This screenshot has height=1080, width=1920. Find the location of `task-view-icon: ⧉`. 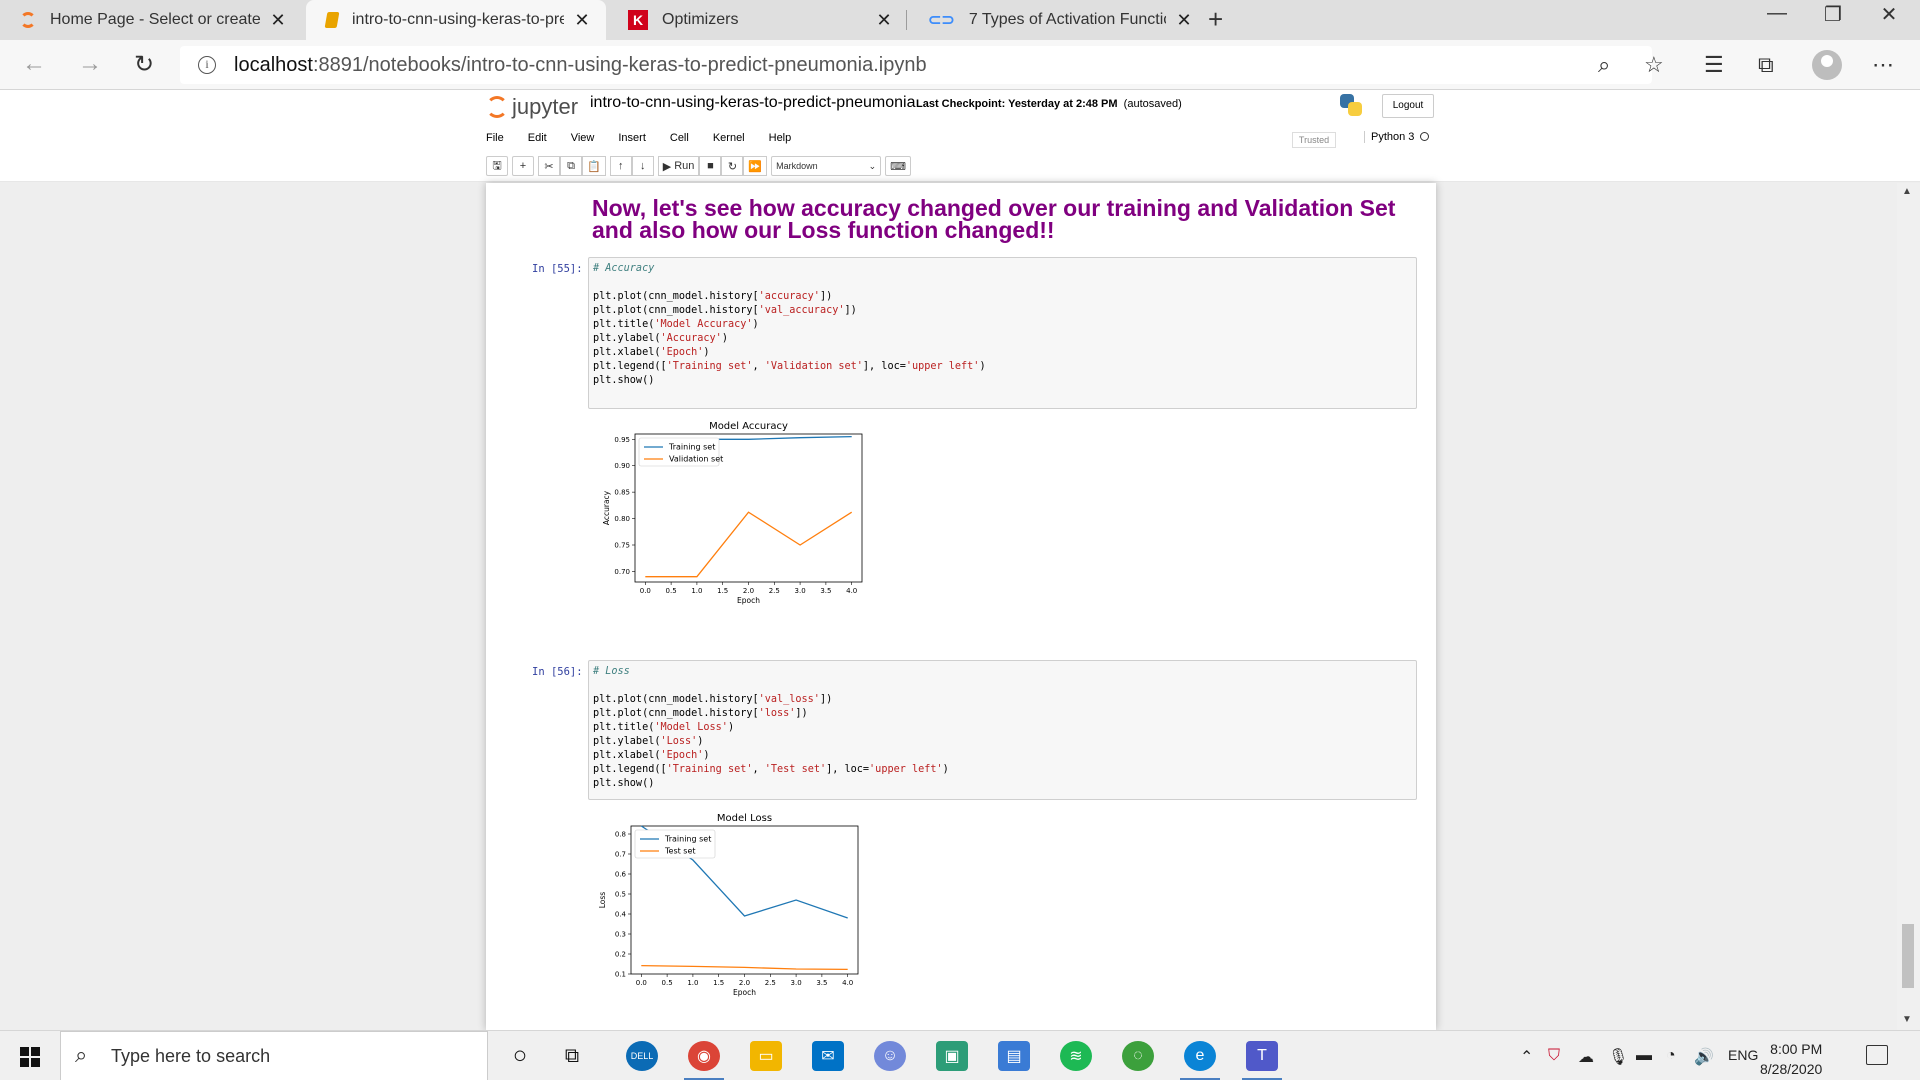

task-view-icon: ⧉ is located at coordinates (572, 1056).